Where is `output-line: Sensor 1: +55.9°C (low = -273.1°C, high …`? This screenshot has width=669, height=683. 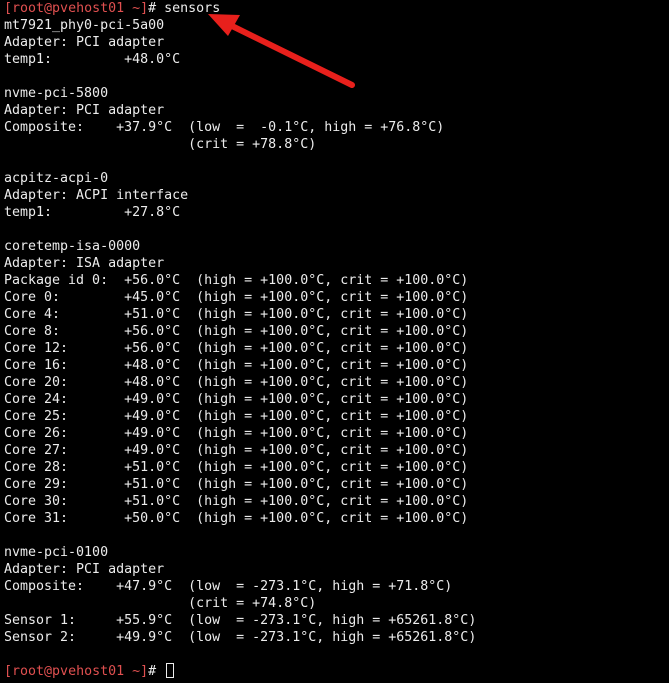 output-line: Sensor 1: +55.9°C (low = -273.1°C, high … is located at coordinates (240, 620).